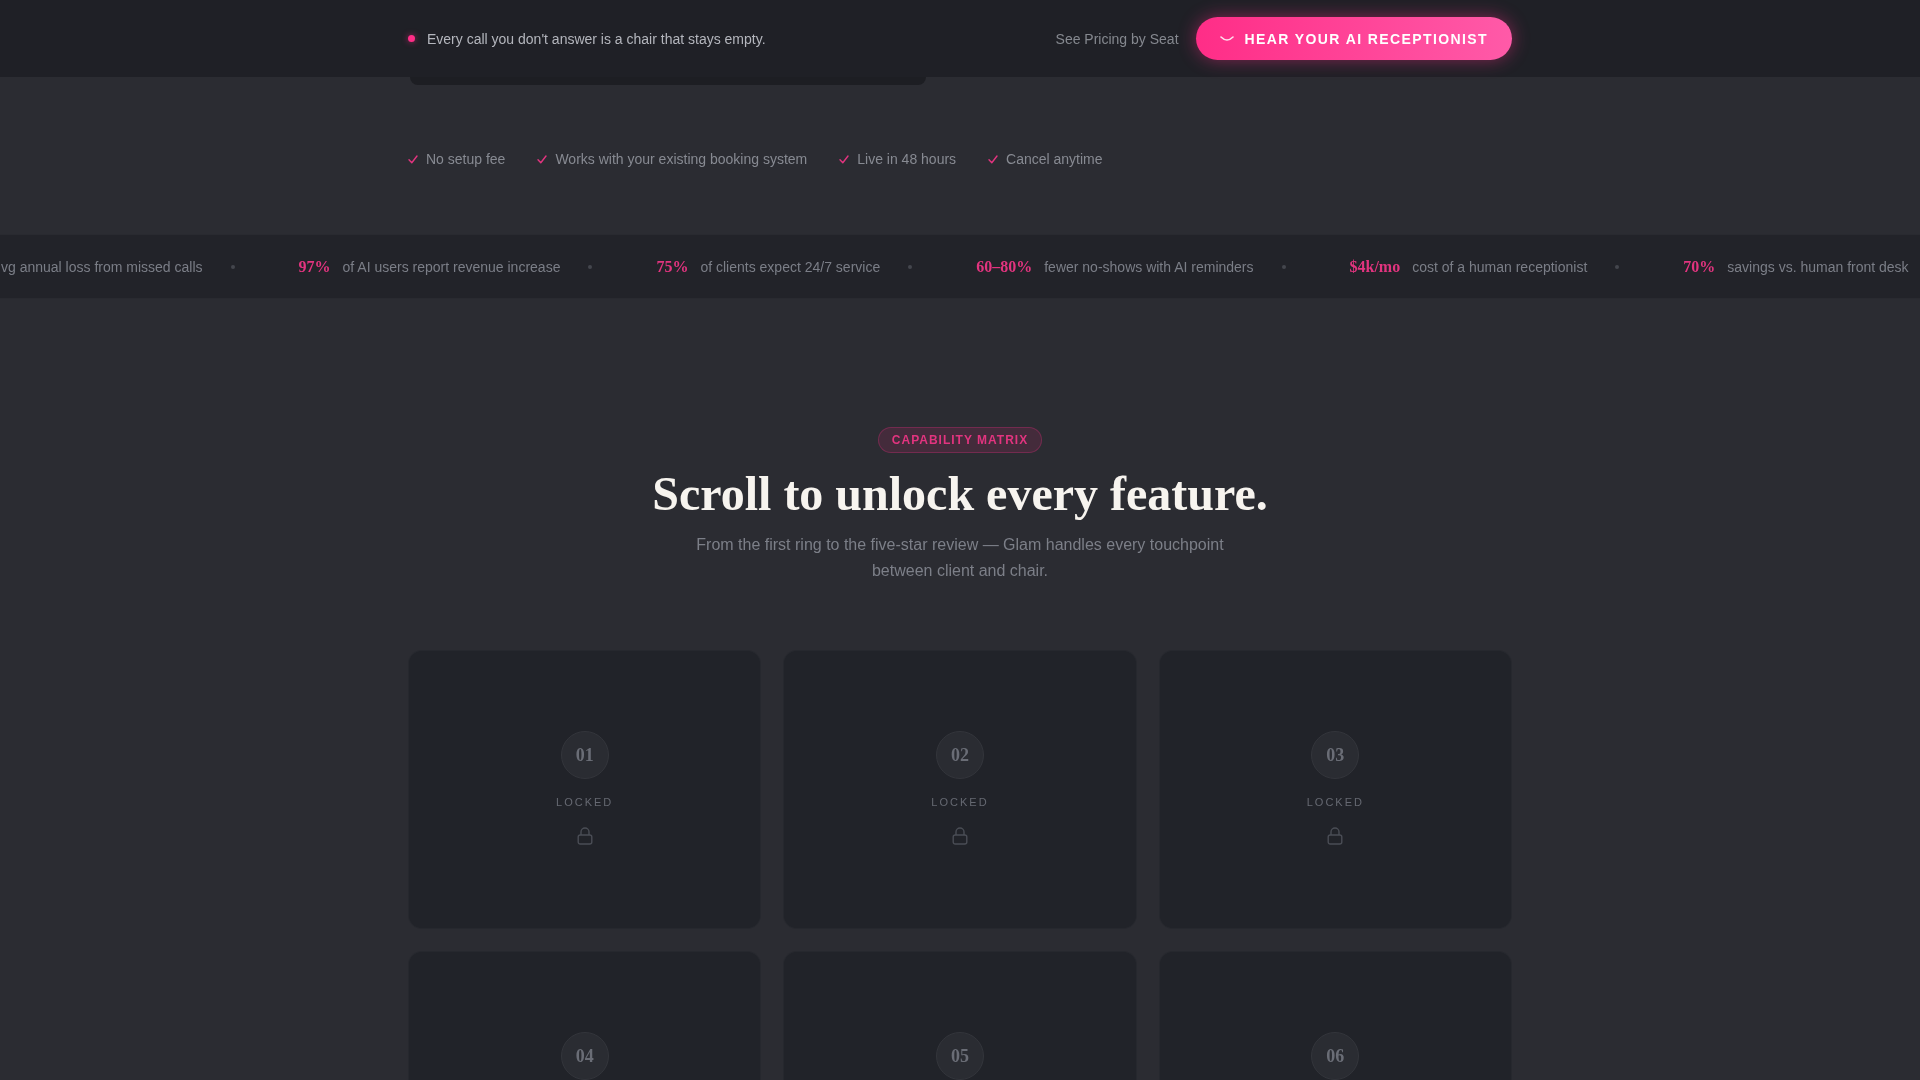  I want to click on stat-label: vg annual loss from missed calls, so click(102, 266).